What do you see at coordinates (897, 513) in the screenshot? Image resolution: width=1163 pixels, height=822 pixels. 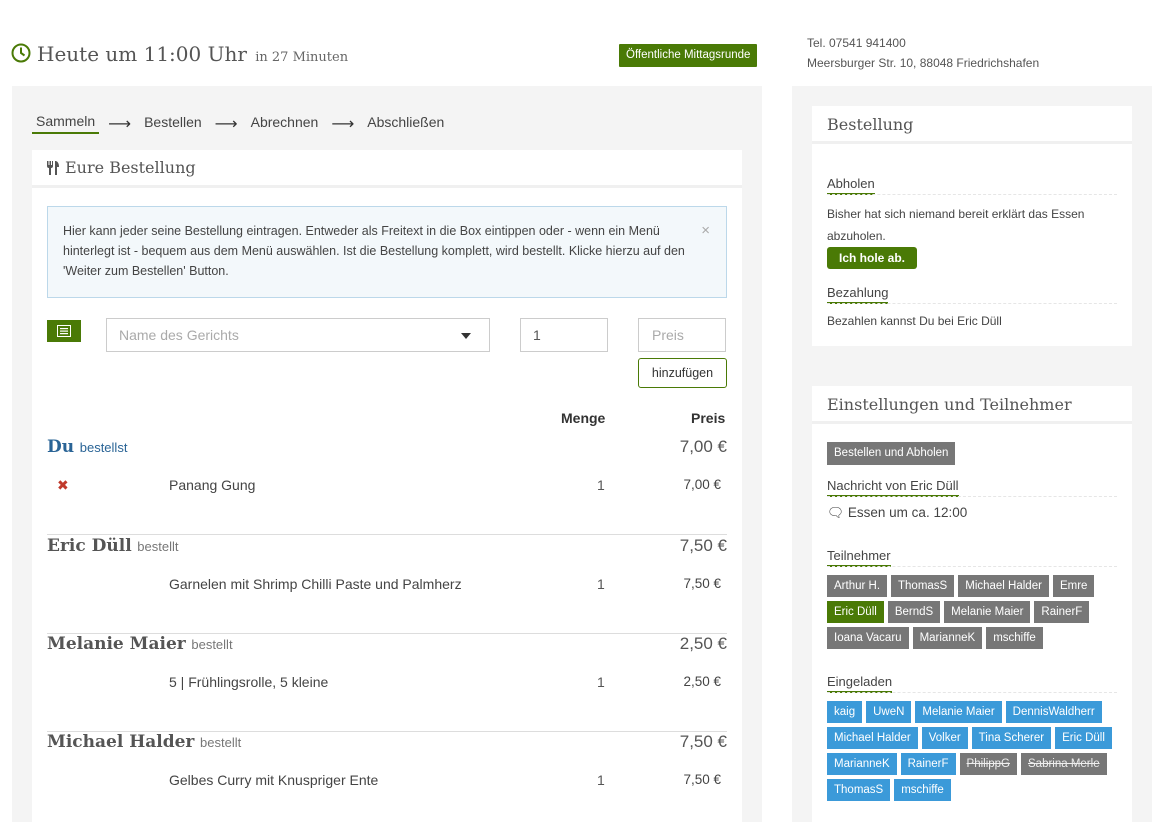 I see `message: 🗨︎ Essen um ca. 12:00` at bounding box center [897, 513].